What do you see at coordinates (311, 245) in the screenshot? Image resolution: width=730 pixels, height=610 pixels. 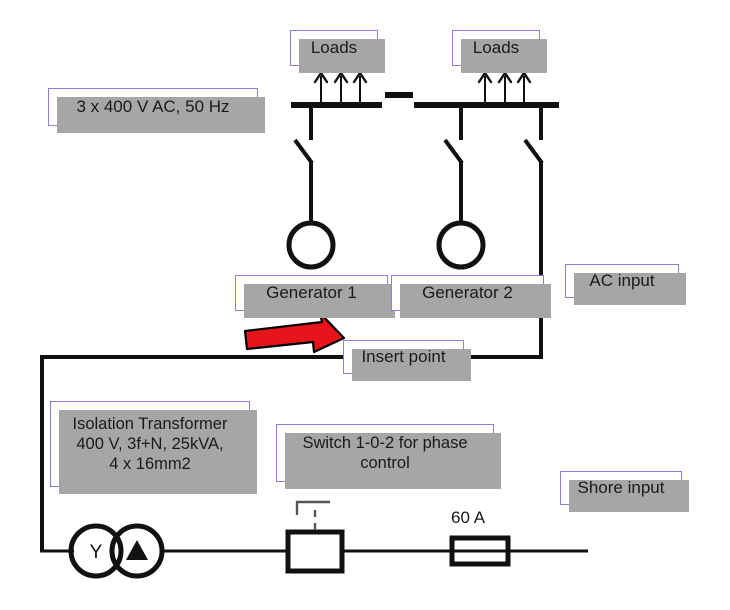 I see `generator-1-symbol` at bounding box center [311, 245].